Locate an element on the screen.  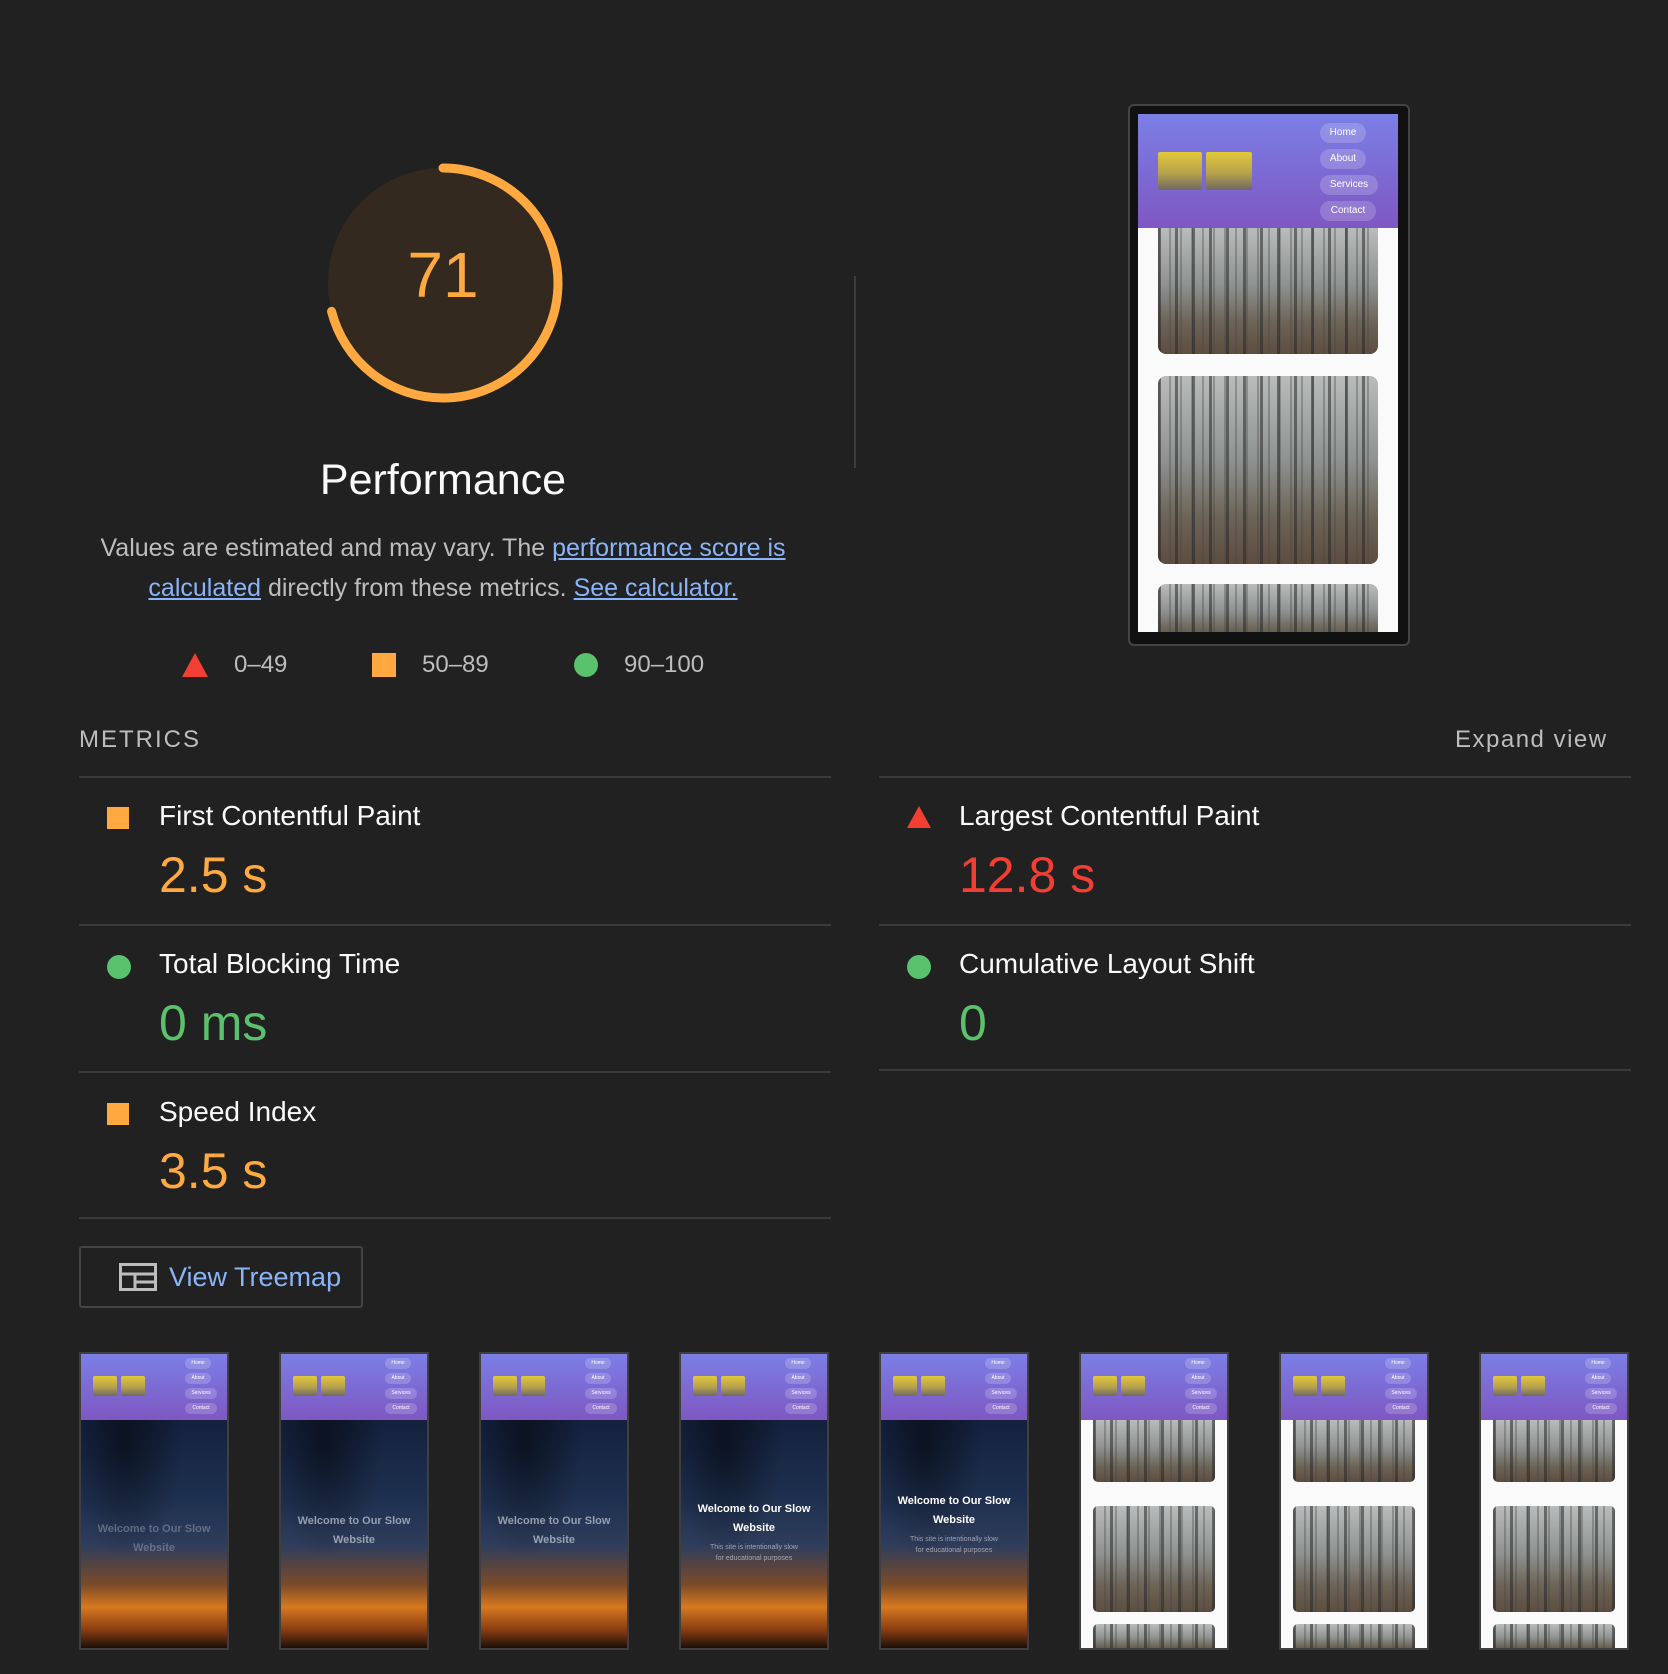
metric-value: 0 is located at coordinates (973, 1023).